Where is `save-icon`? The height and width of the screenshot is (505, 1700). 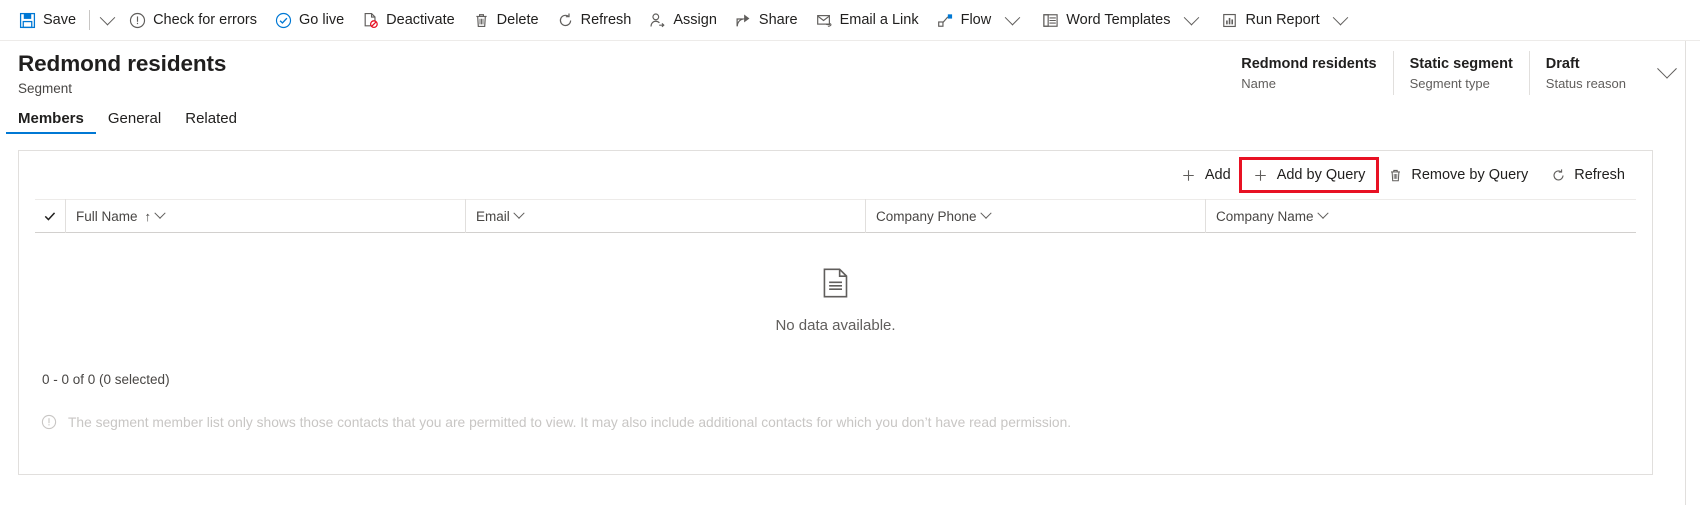 save-icon is located at coordinates (27, 20).